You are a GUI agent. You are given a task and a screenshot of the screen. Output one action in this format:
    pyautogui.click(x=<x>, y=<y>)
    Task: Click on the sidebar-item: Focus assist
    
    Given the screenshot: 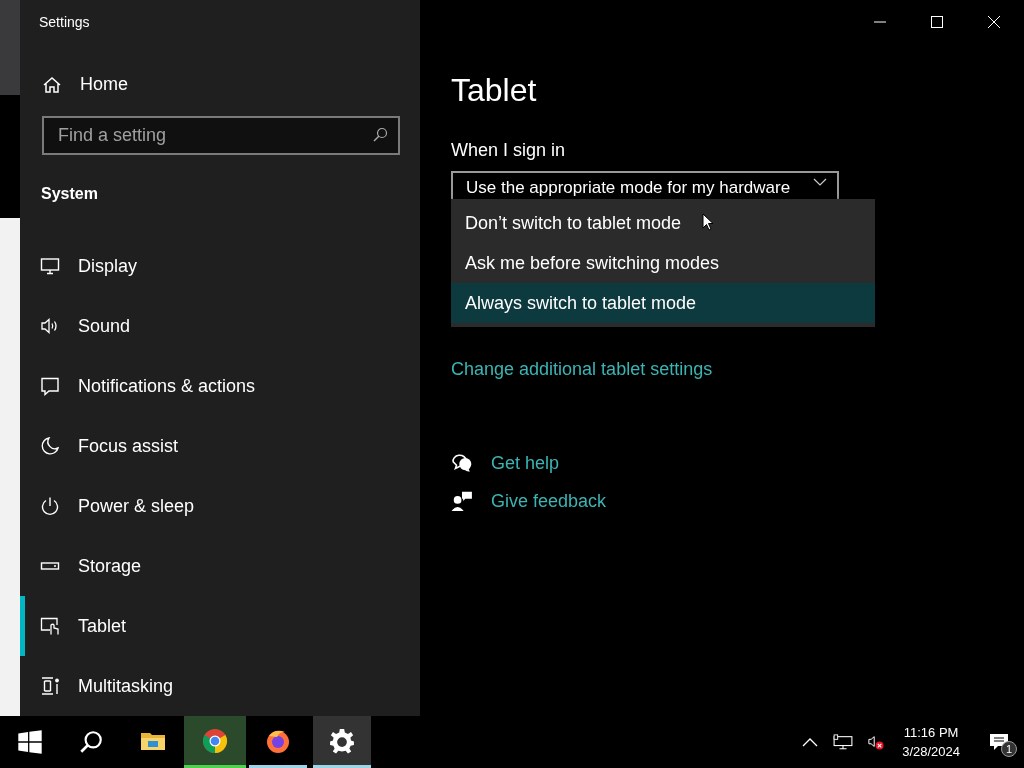 What is the action you would take?
    pyautogui.click(x=220, y=446)
    